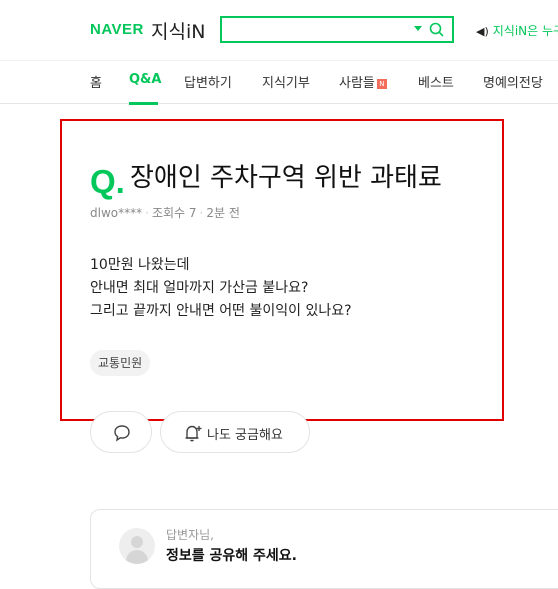  I want to click on promo-link: ◀) 지식iN은 누구, so click(517, 30).